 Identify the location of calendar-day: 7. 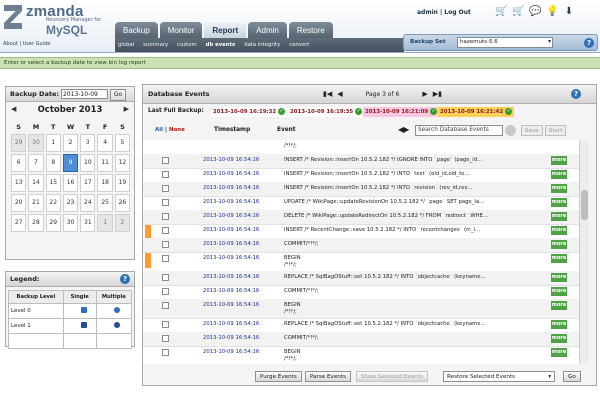
(36, 163).